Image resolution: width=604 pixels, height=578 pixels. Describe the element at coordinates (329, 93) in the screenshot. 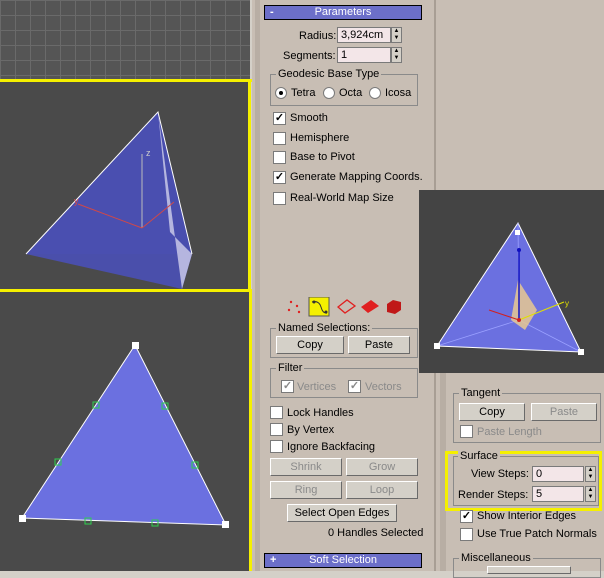

I see `octa-radio` at that location.